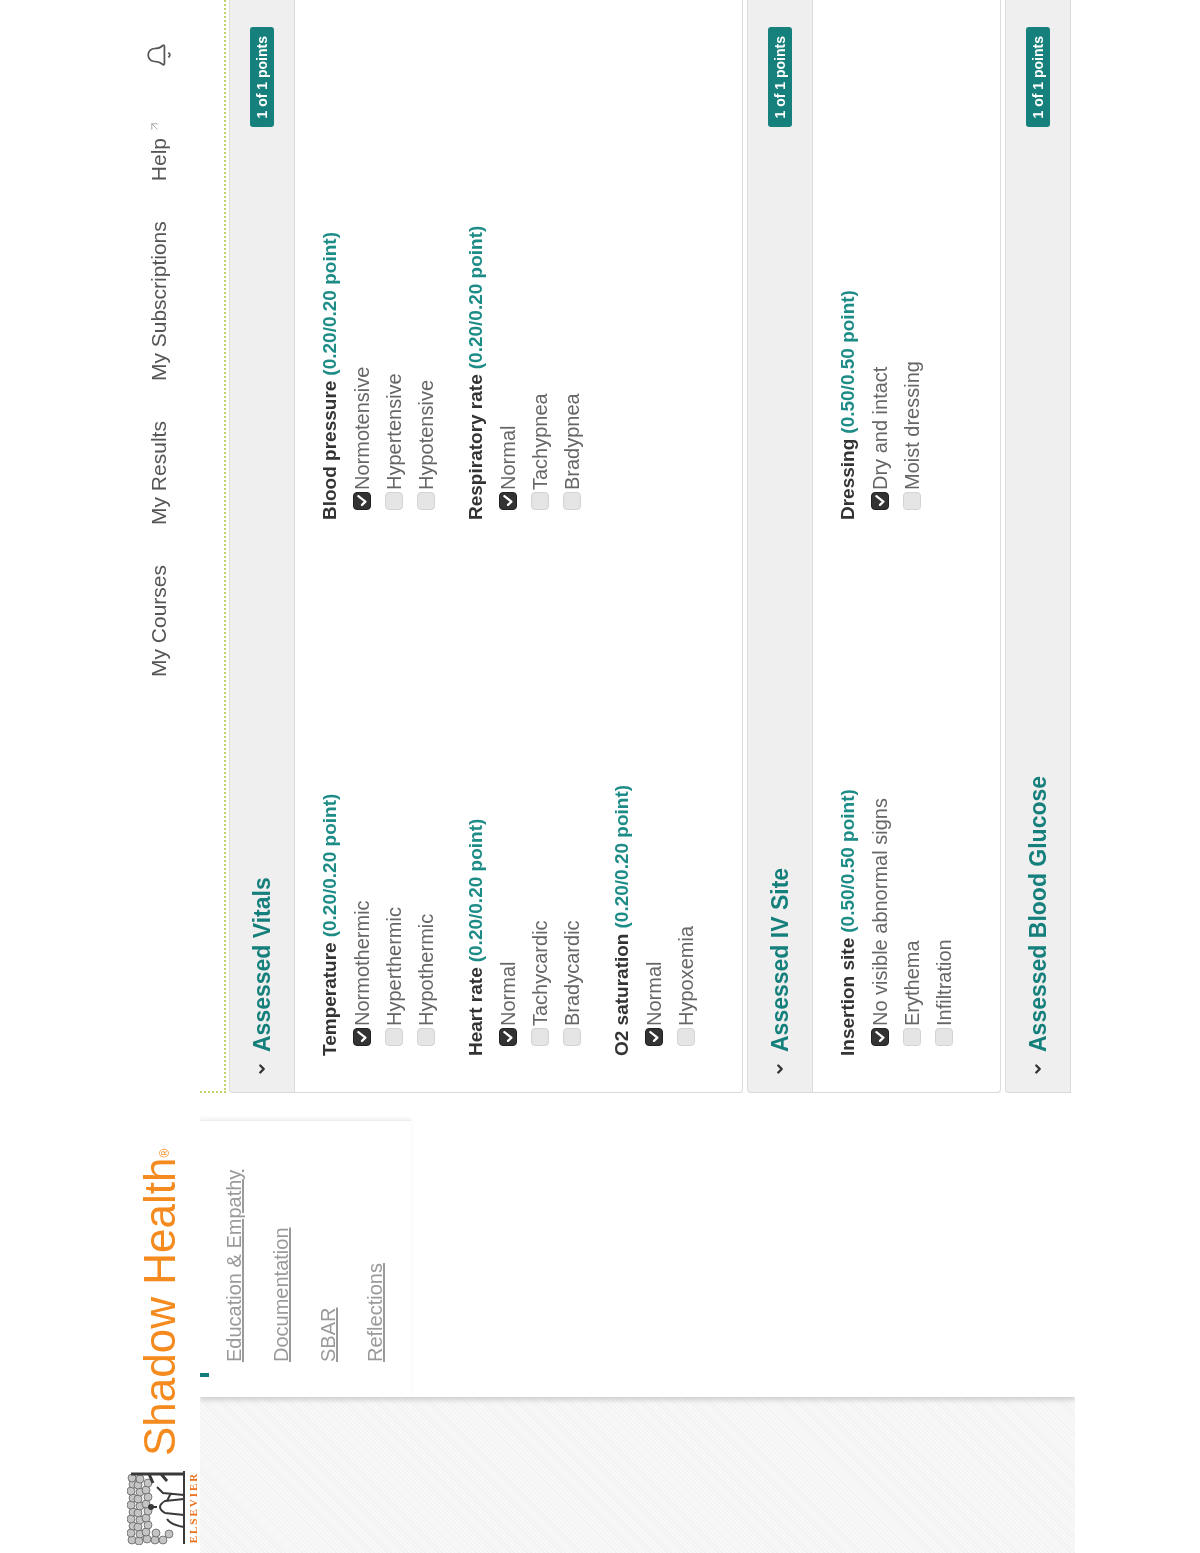 This screenshot has width=1200, height=1553. I want to click on option-label: Tachypnea, so click(540, 441).